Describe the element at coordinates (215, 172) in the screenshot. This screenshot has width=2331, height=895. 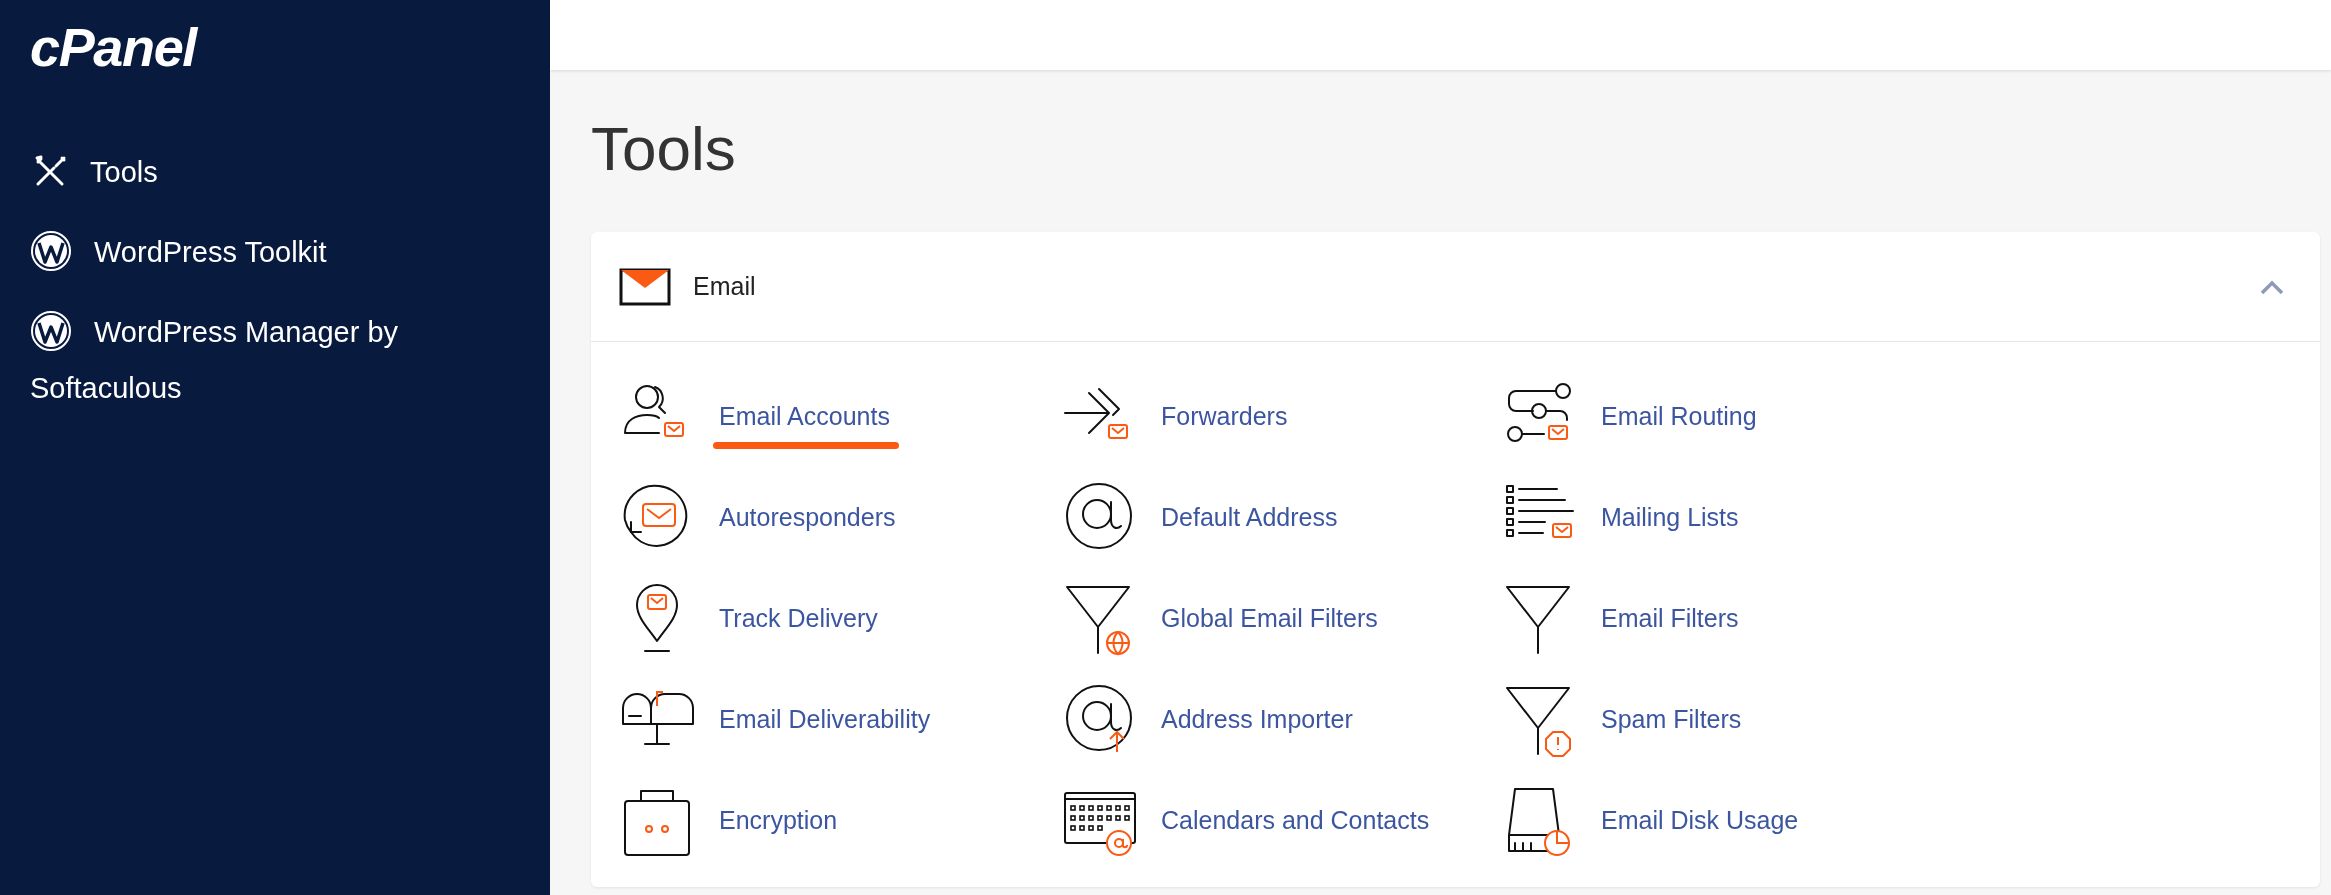
I see `sidebar-item: Tools` at that location.